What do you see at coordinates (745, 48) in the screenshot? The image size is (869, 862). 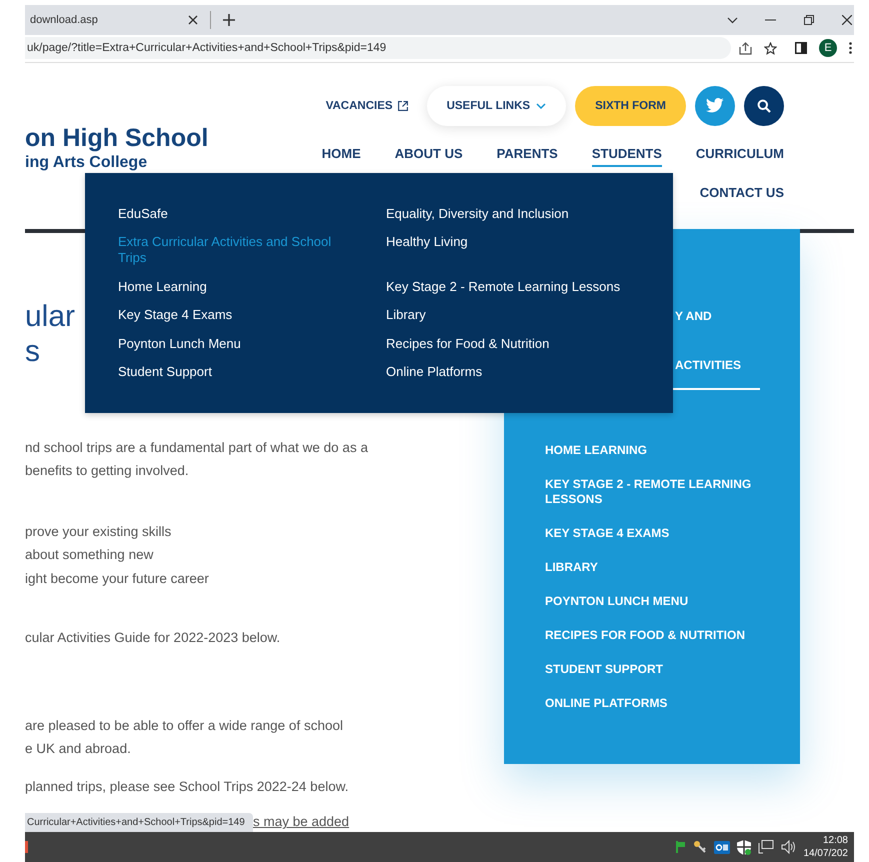 I see `share-icon` at bounding box center [745, 48].